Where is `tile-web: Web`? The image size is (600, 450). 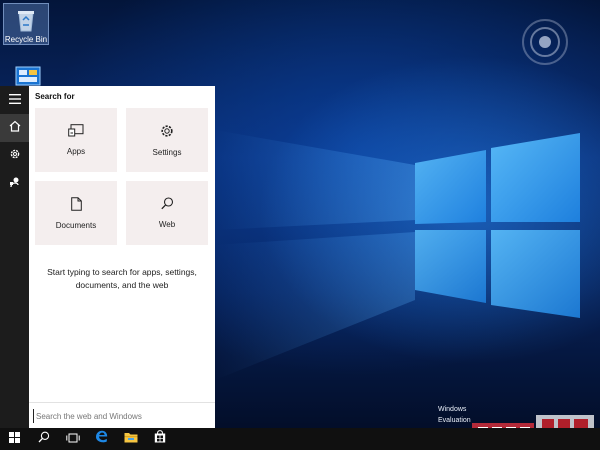
tile-web: Web is located at coordinates (167, 213).